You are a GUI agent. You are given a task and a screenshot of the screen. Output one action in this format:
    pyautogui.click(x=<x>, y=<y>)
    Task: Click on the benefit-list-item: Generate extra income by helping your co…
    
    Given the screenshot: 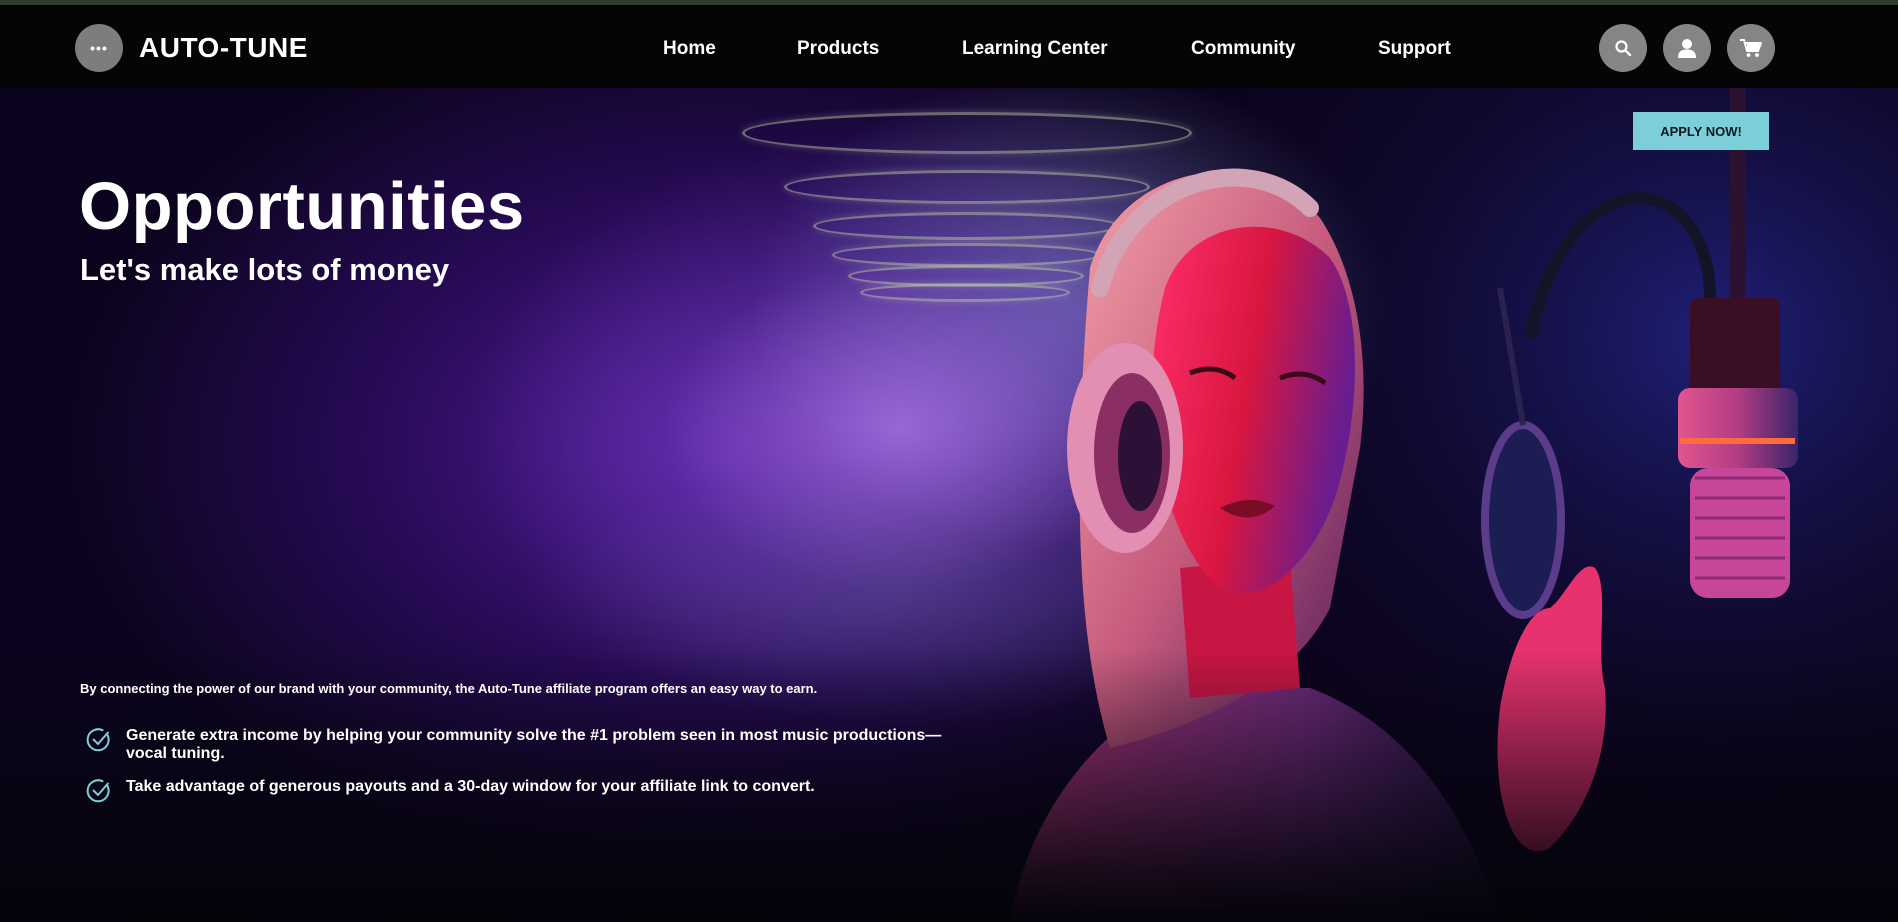 What is the action you would take?
    pyautogui.click(x=526, y=745)
    